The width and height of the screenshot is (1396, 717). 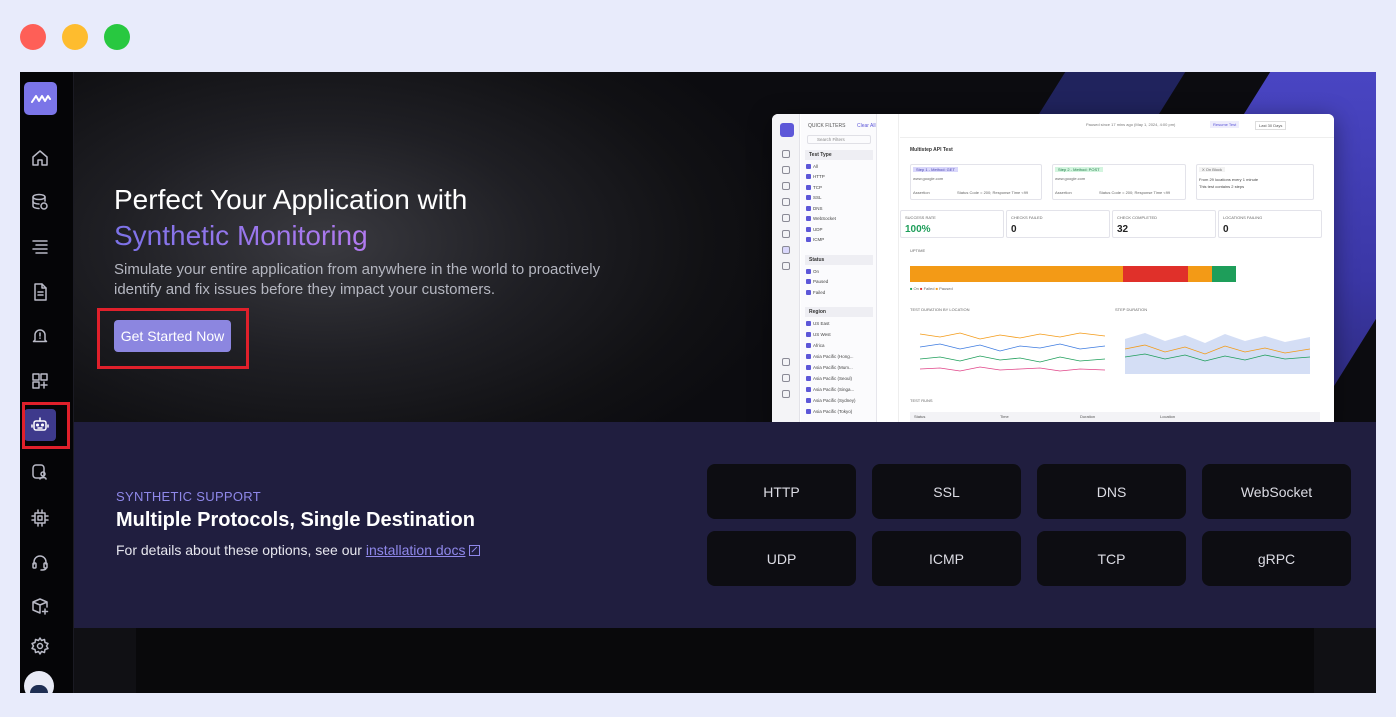 What do you see at coordinates (40, 158) in the screenshot?
I see `home-icon` at bounding box center [40, 158].